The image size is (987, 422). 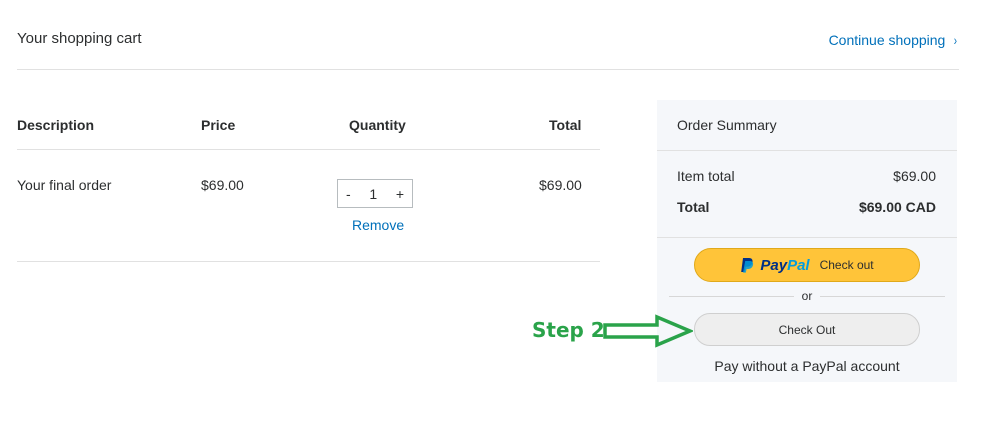 I want to click on order-summary-heading: Order Summary, so click(x=727, y=125).